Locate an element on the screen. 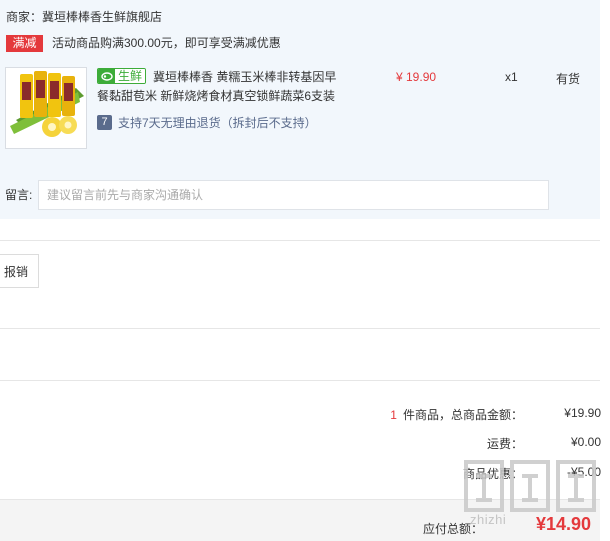 Image resolution: width=610 pixels, height=541 pixels. fresh-tag: 生鲜 is located at coordinates (122, 76).